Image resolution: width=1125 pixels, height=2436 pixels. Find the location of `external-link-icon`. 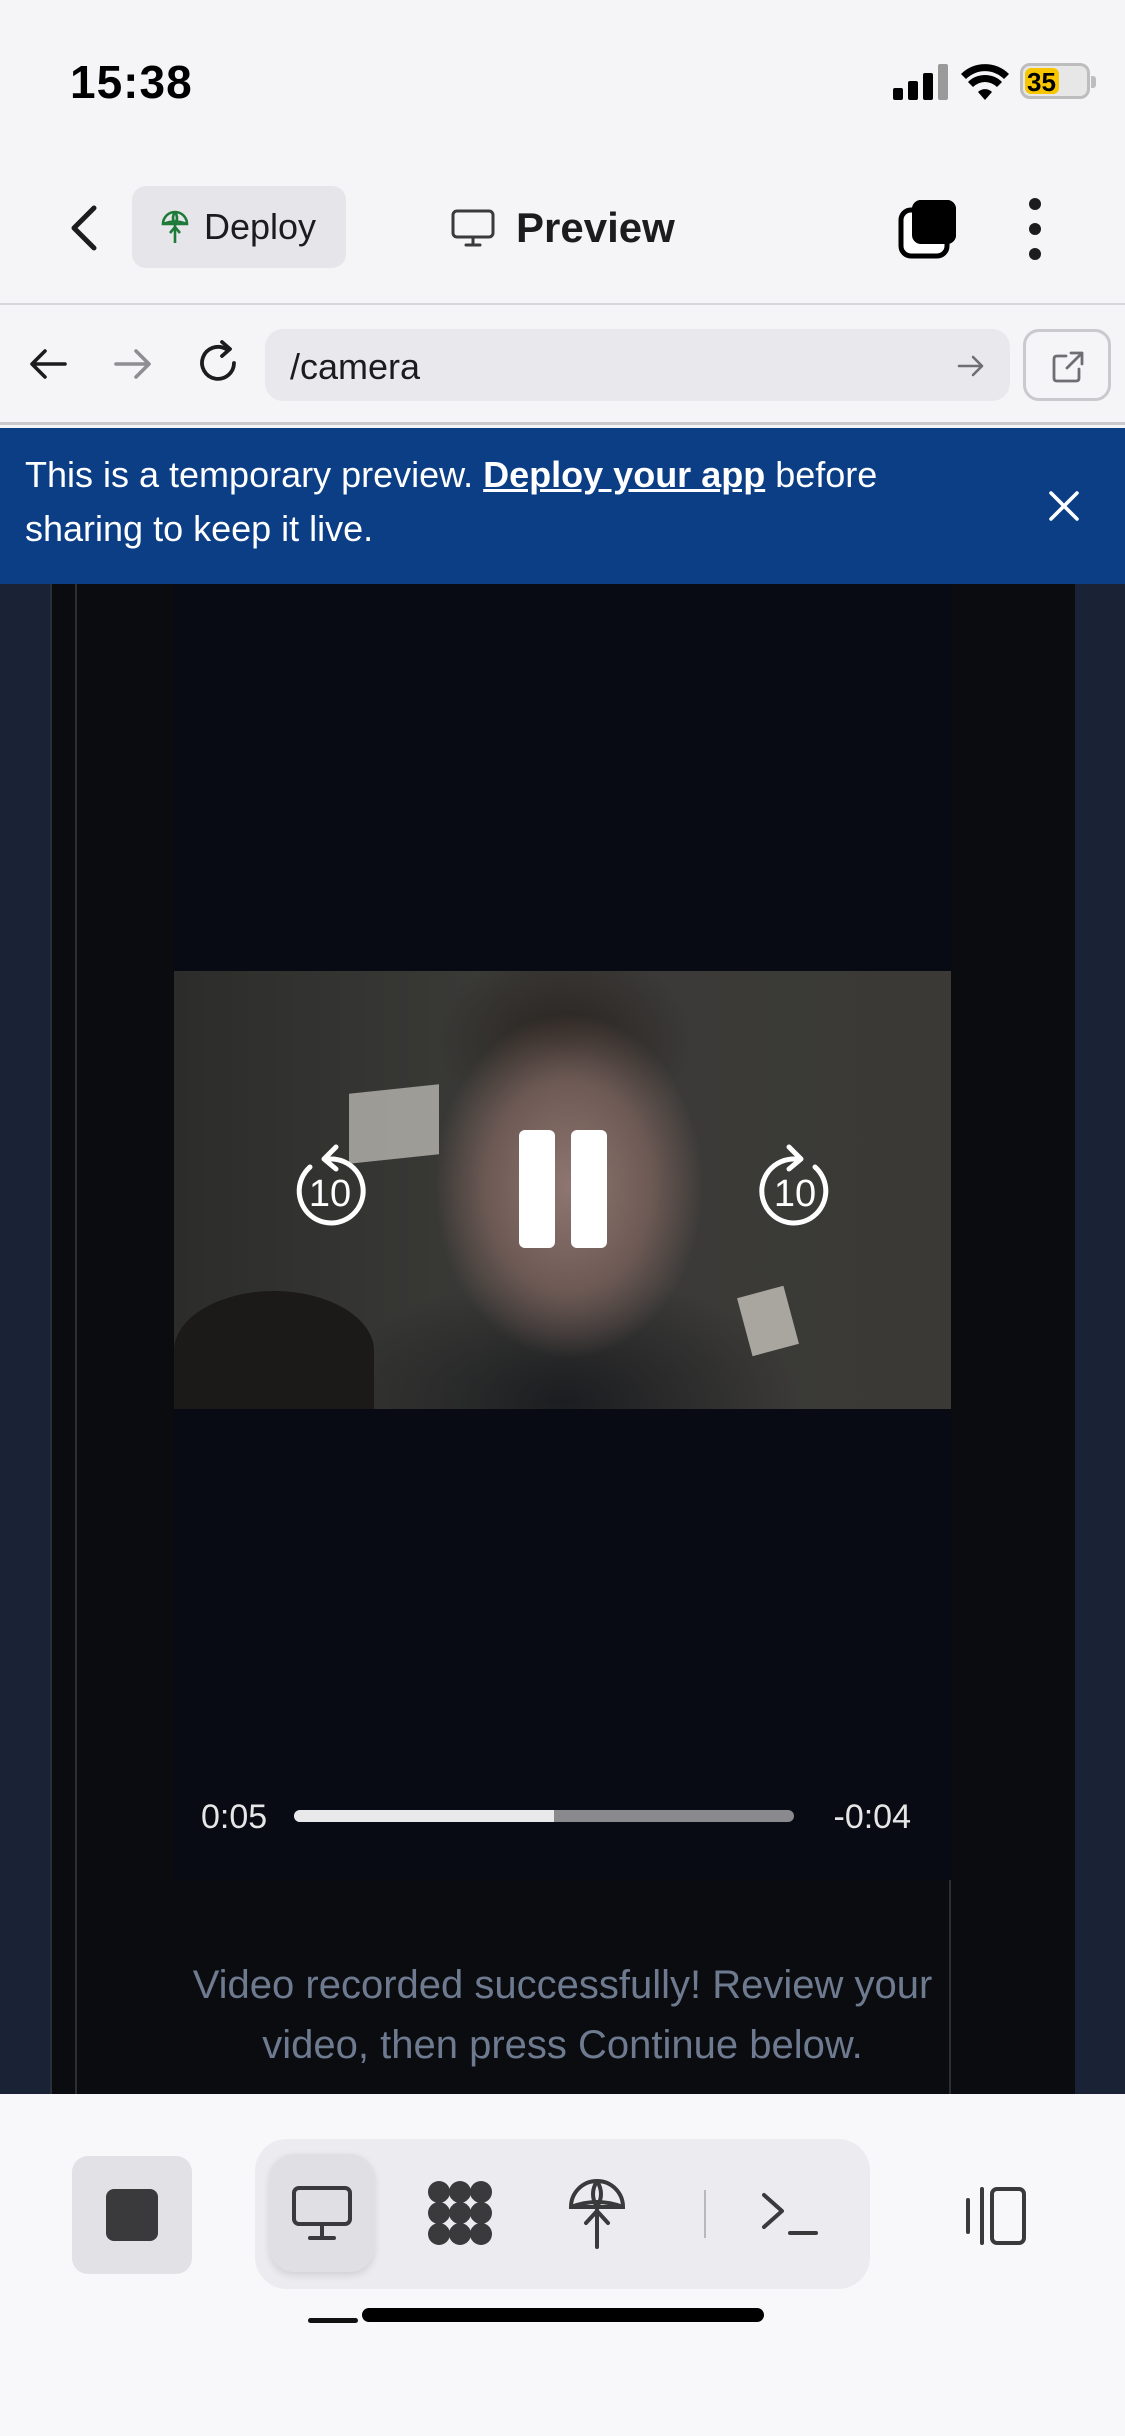

external-link-icon is located at coordinates (1068, 367).